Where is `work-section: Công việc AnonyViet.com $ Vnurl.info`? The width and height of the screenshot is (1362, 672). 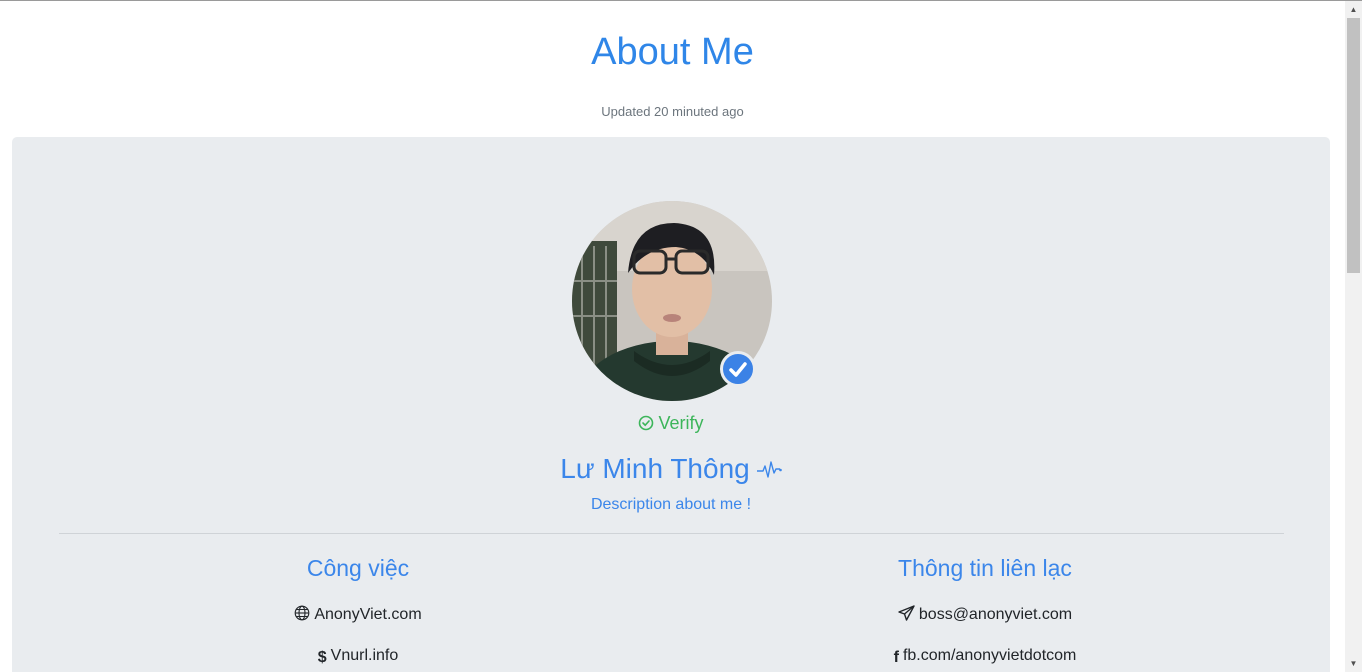
work-section: Công việc AnonyViet.com $ Vnurl.info is located at coordinates (358, 610).